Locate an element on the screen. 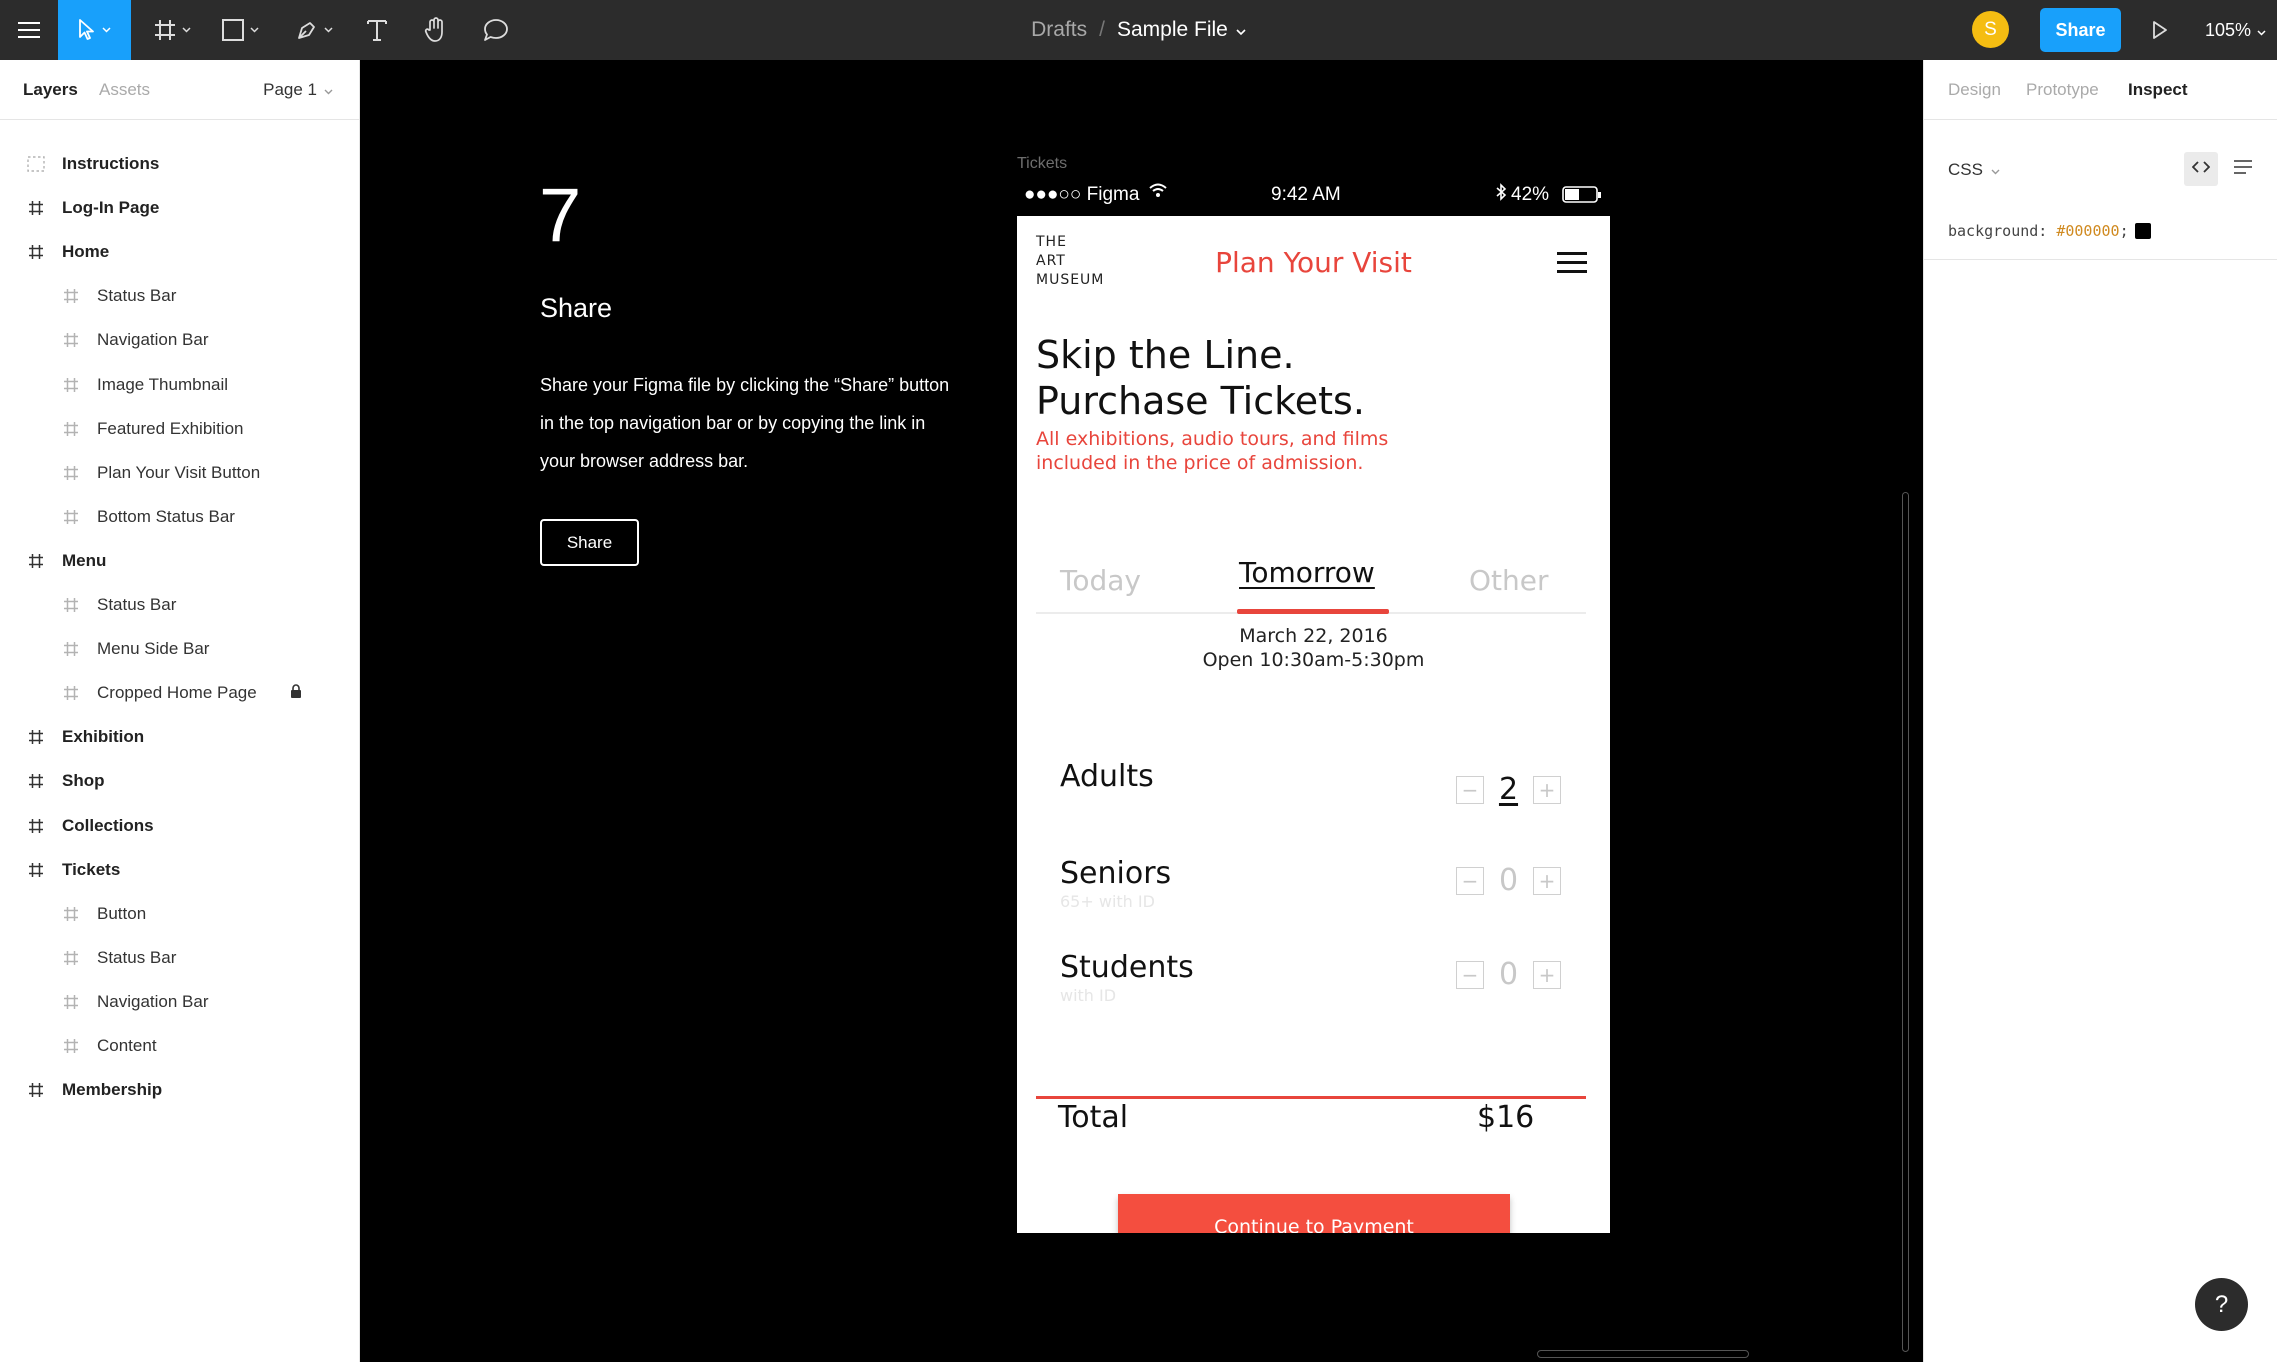  students-increment-button: + is located at coordinates (1547, 975).